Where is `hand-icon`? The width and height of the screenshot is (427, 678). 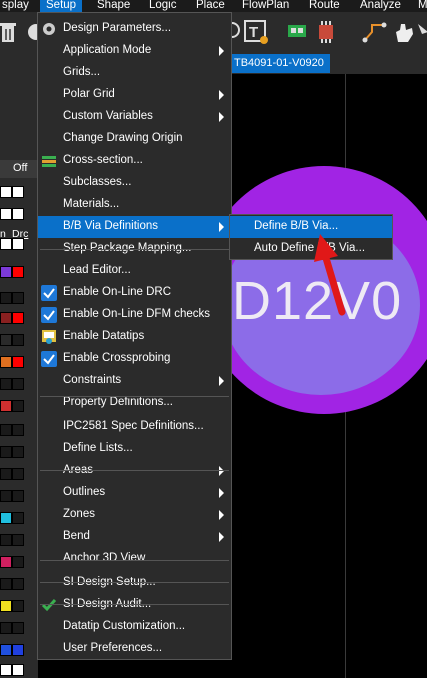
hand-icon is located at coordinates (405, 33).